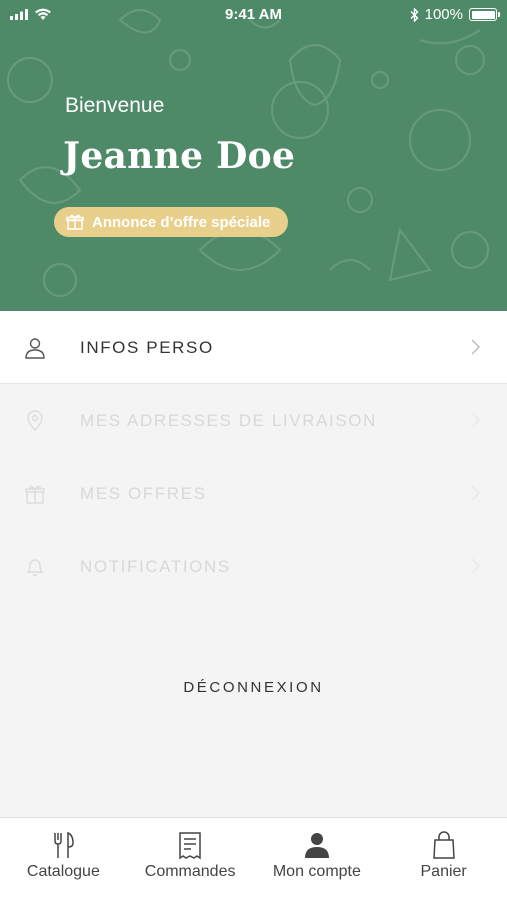  I want to click on menu-item-label: MES ADRESSES DE LIVRAISON, so click(228, 420).